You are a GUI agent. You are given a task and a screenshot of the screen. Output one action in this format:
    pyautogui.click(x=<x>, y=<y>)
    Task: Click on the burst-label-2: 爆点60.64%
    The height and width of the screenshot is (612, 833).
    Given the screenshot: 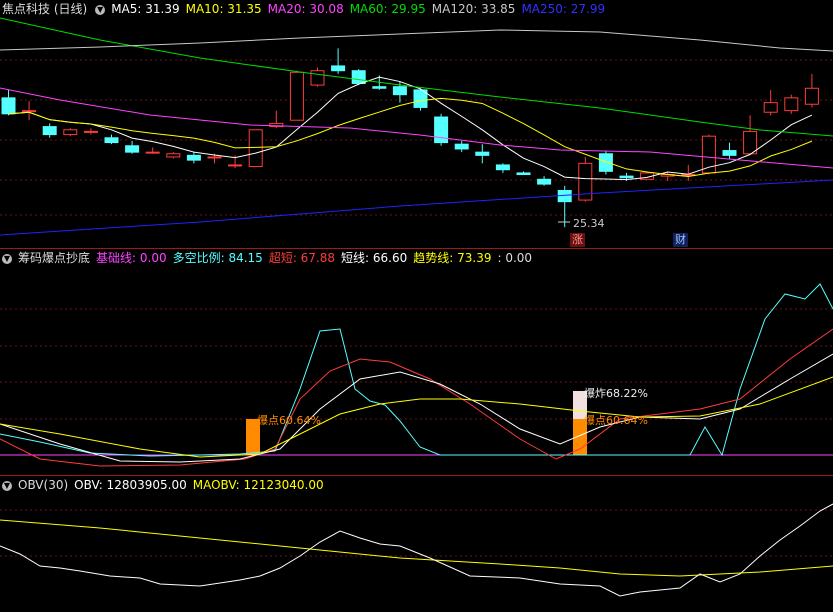 What is the action you would take?
    pyautogui.click(x=616, y=420)
    